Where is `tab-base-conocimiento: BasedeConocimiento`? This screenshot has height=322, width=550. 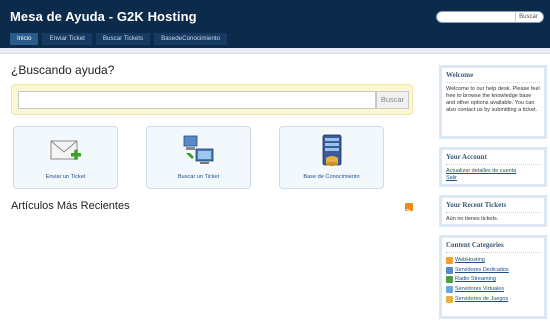
tab-base-conocimiento: BasedeConocimiento is located at coordinates (190, 39).